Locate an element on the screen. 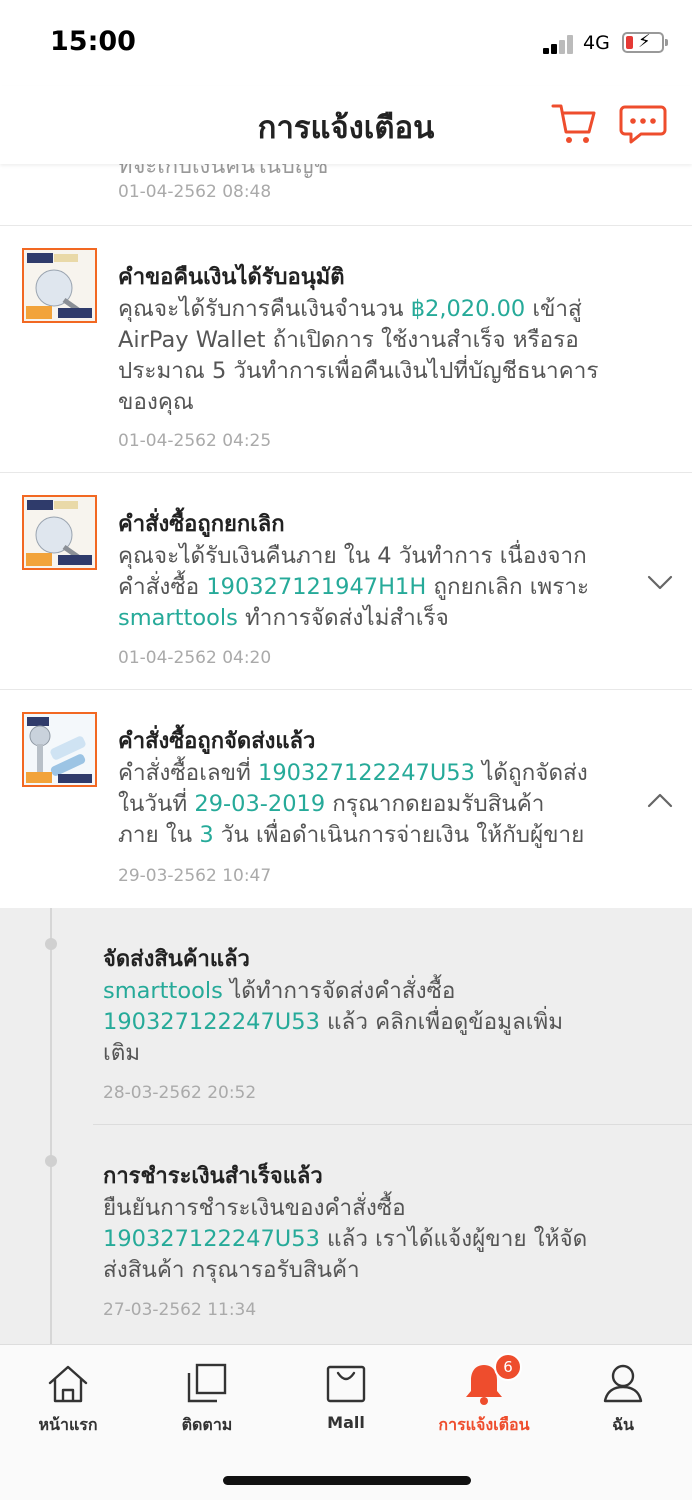 The image size is (692, 1500). notification-title: คำสั่งซื้อถูกยกเลิก is located at coordinates (201, 524).